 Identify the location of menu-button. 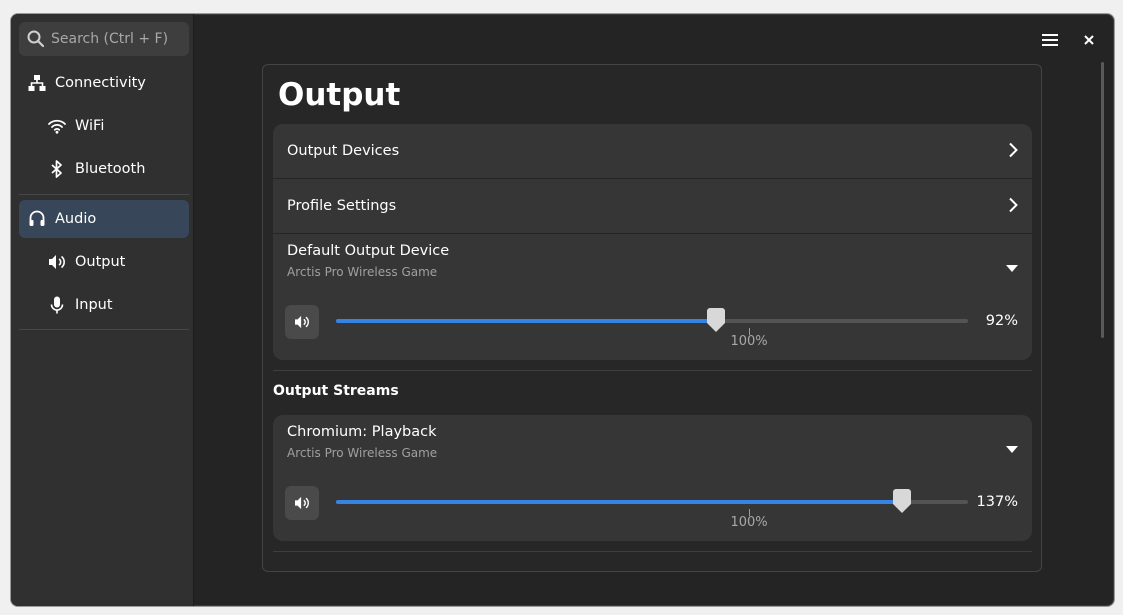
(1050, 40).